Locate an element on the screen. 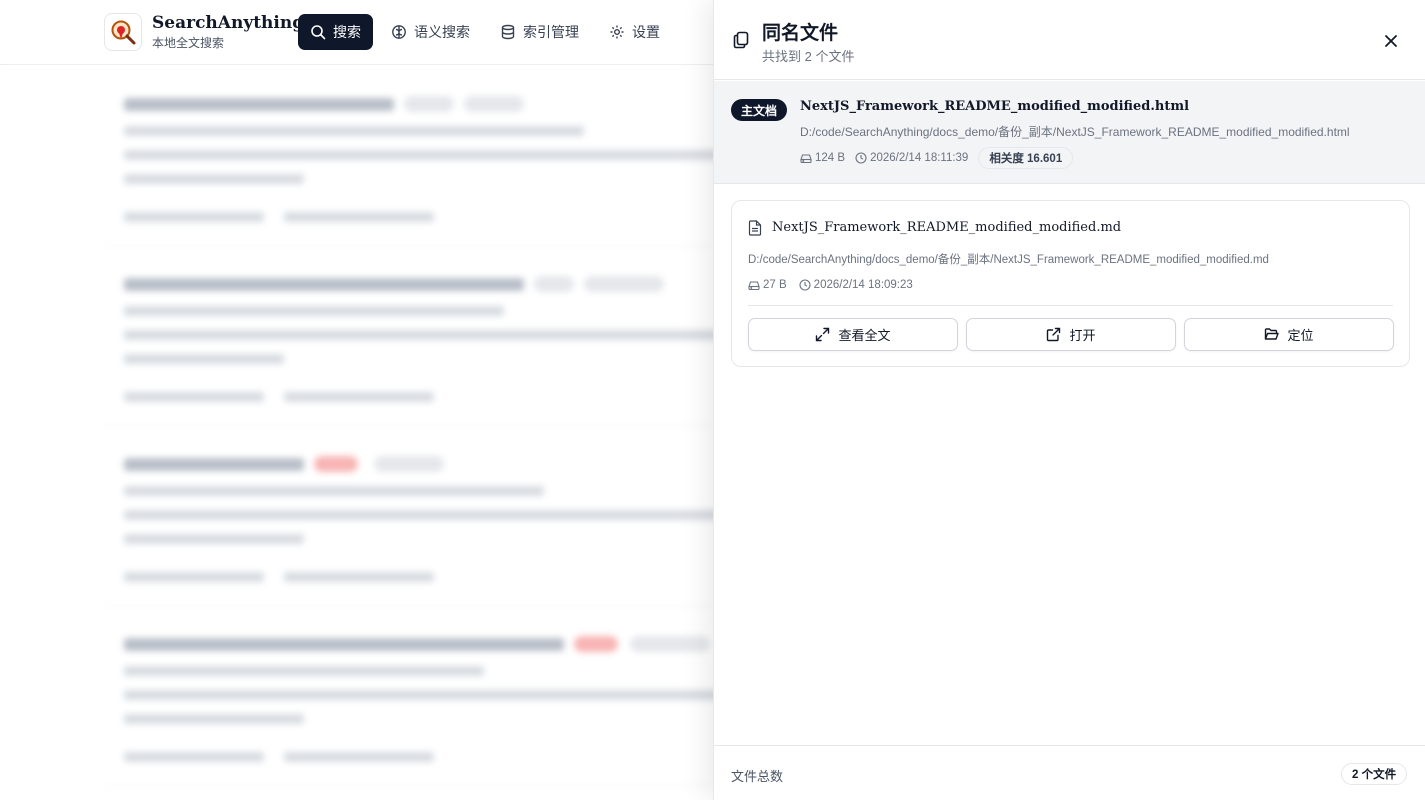 Image resolution: width=1425 pixels, height=800 pixels. file-time: 2026/2/14 18:09:23 is located at coordinates (863, 285).